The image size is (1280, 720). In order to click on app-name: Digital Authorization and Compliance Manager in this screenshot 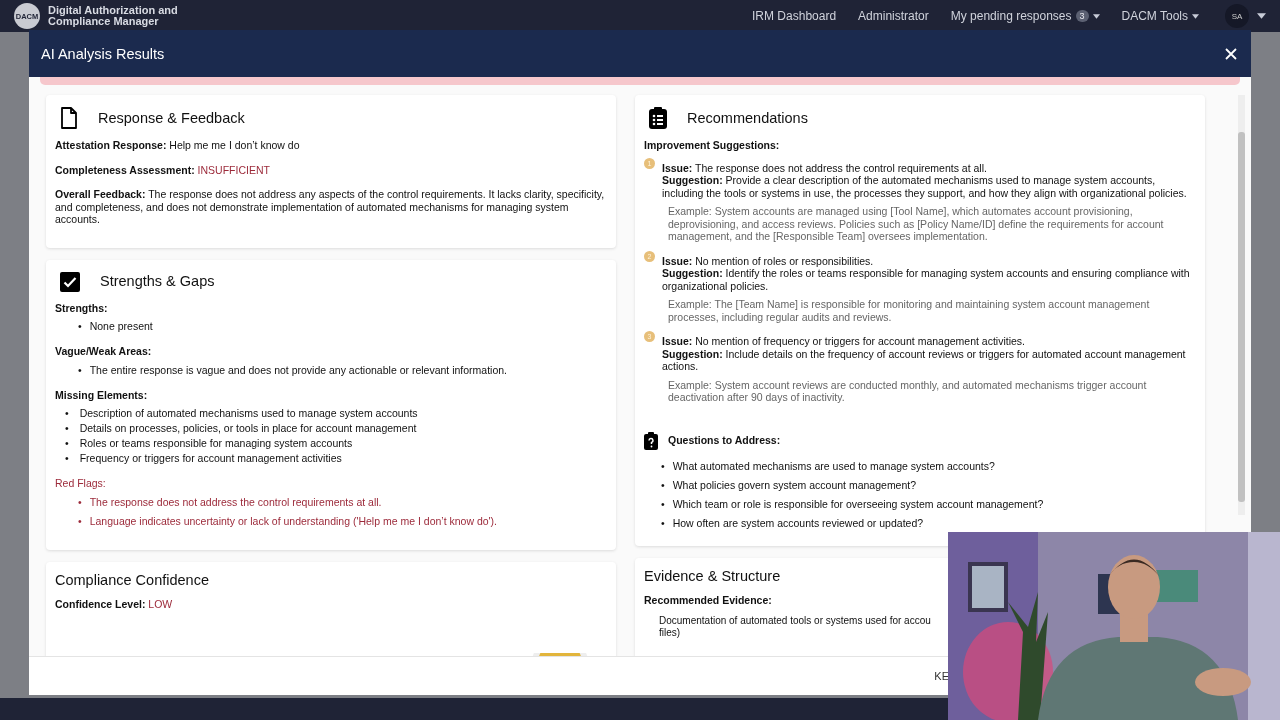, I will do `click(113, 16)`.